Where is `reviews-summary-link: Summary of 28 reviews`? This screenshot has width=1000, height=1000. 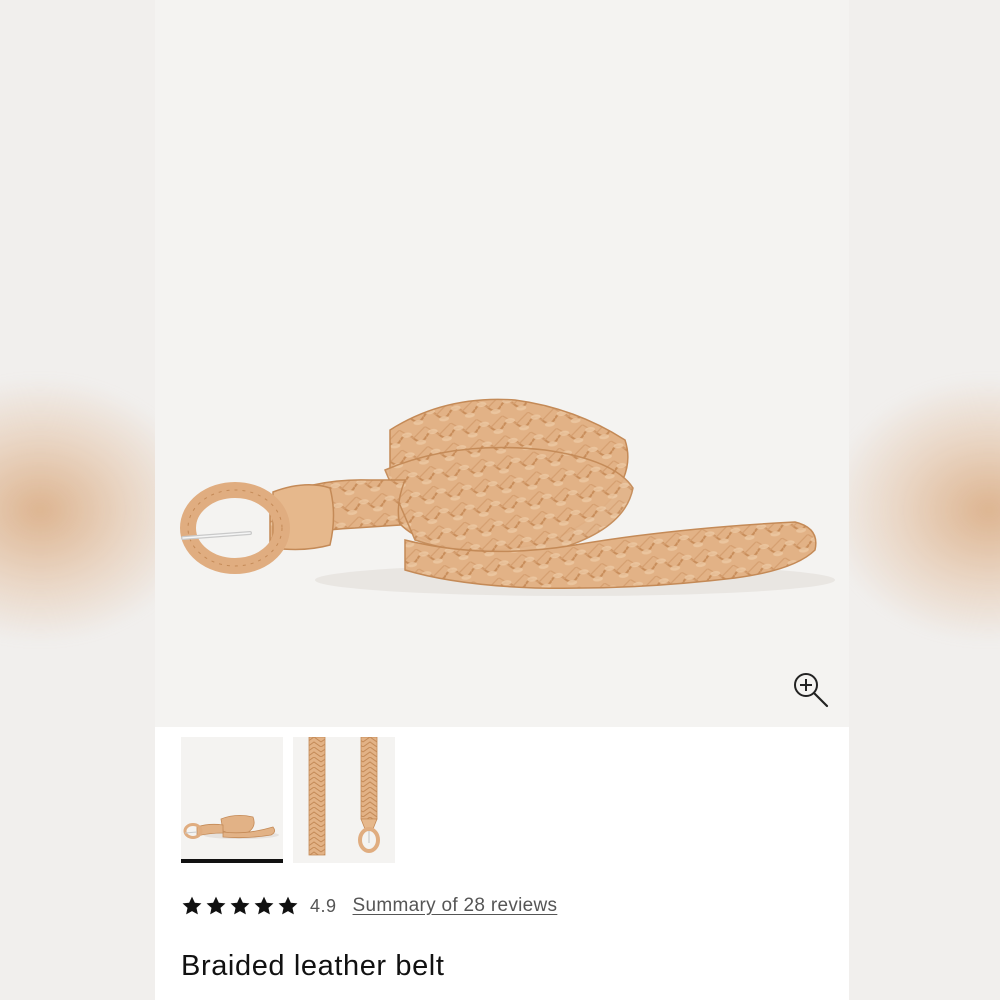
reviews-summary-link: Summary of 28 reviews is located at coordinates (455, 906).